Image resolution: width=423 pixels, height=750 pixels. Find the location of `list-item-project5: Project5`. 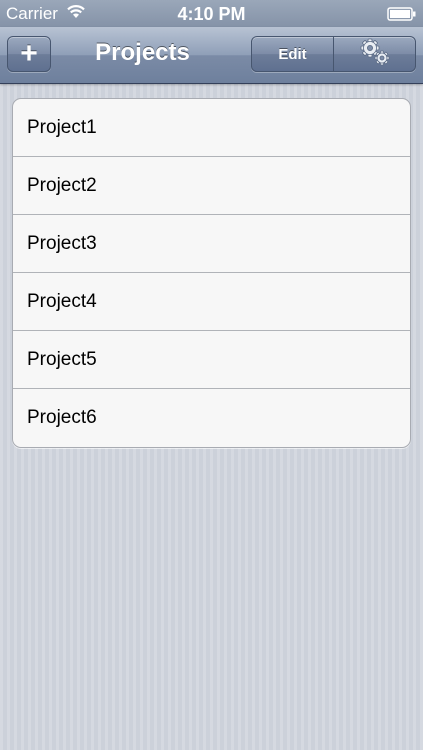

list-item-project5: Project5 is located at coordinates (211, 360).